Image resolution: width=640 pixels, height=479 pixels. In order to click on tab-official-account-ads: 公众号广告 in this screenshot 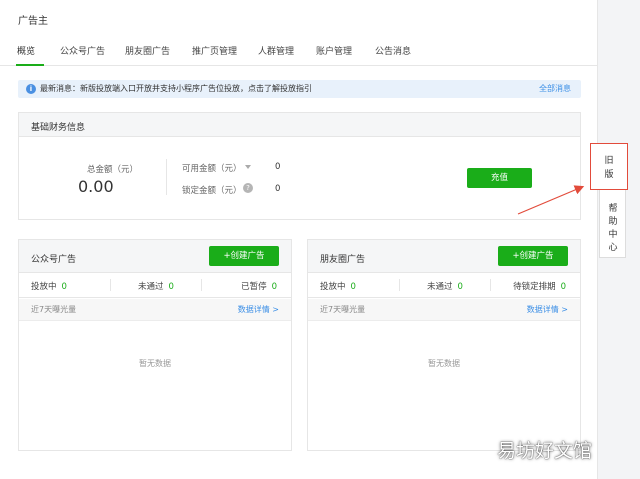, I will do `click(82, 55)`.